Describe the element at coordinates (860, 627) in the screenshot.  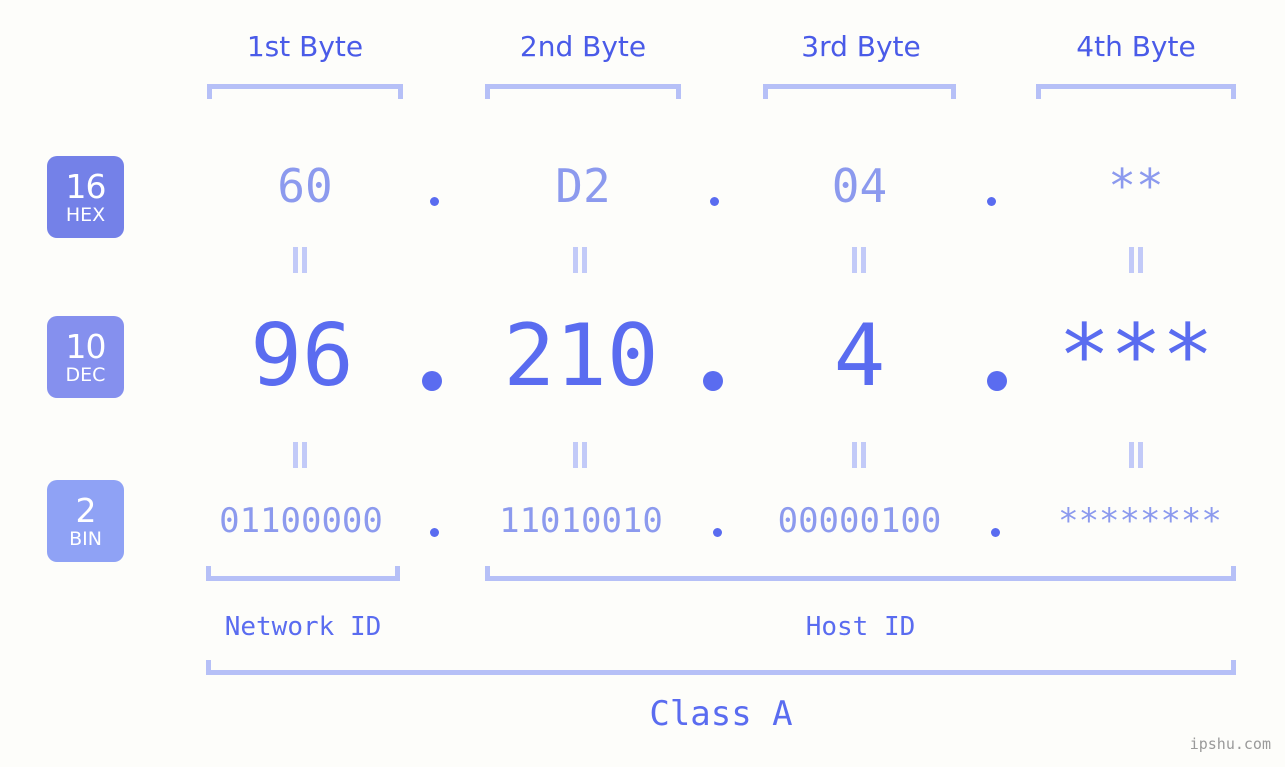
I see `host-id-label: Host ID` at that location.